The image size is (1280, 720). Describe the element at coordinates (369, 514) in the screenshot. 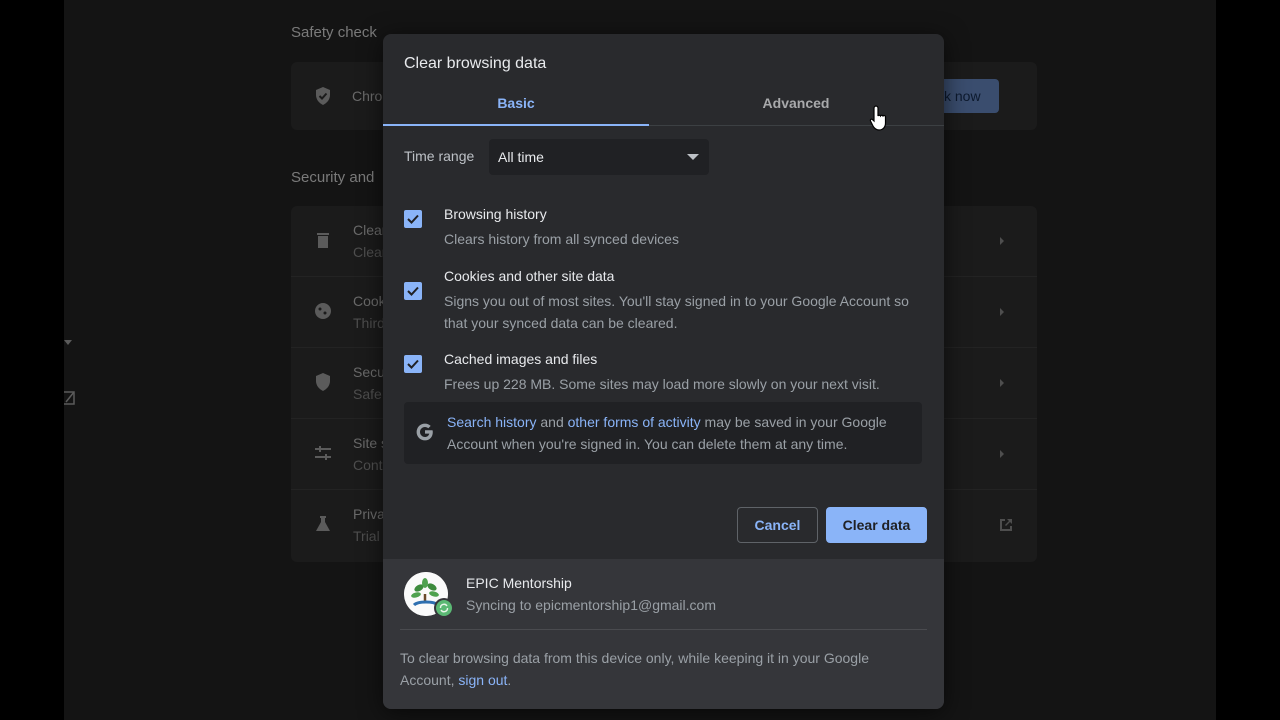

I see `row-title: Priva` at that location.